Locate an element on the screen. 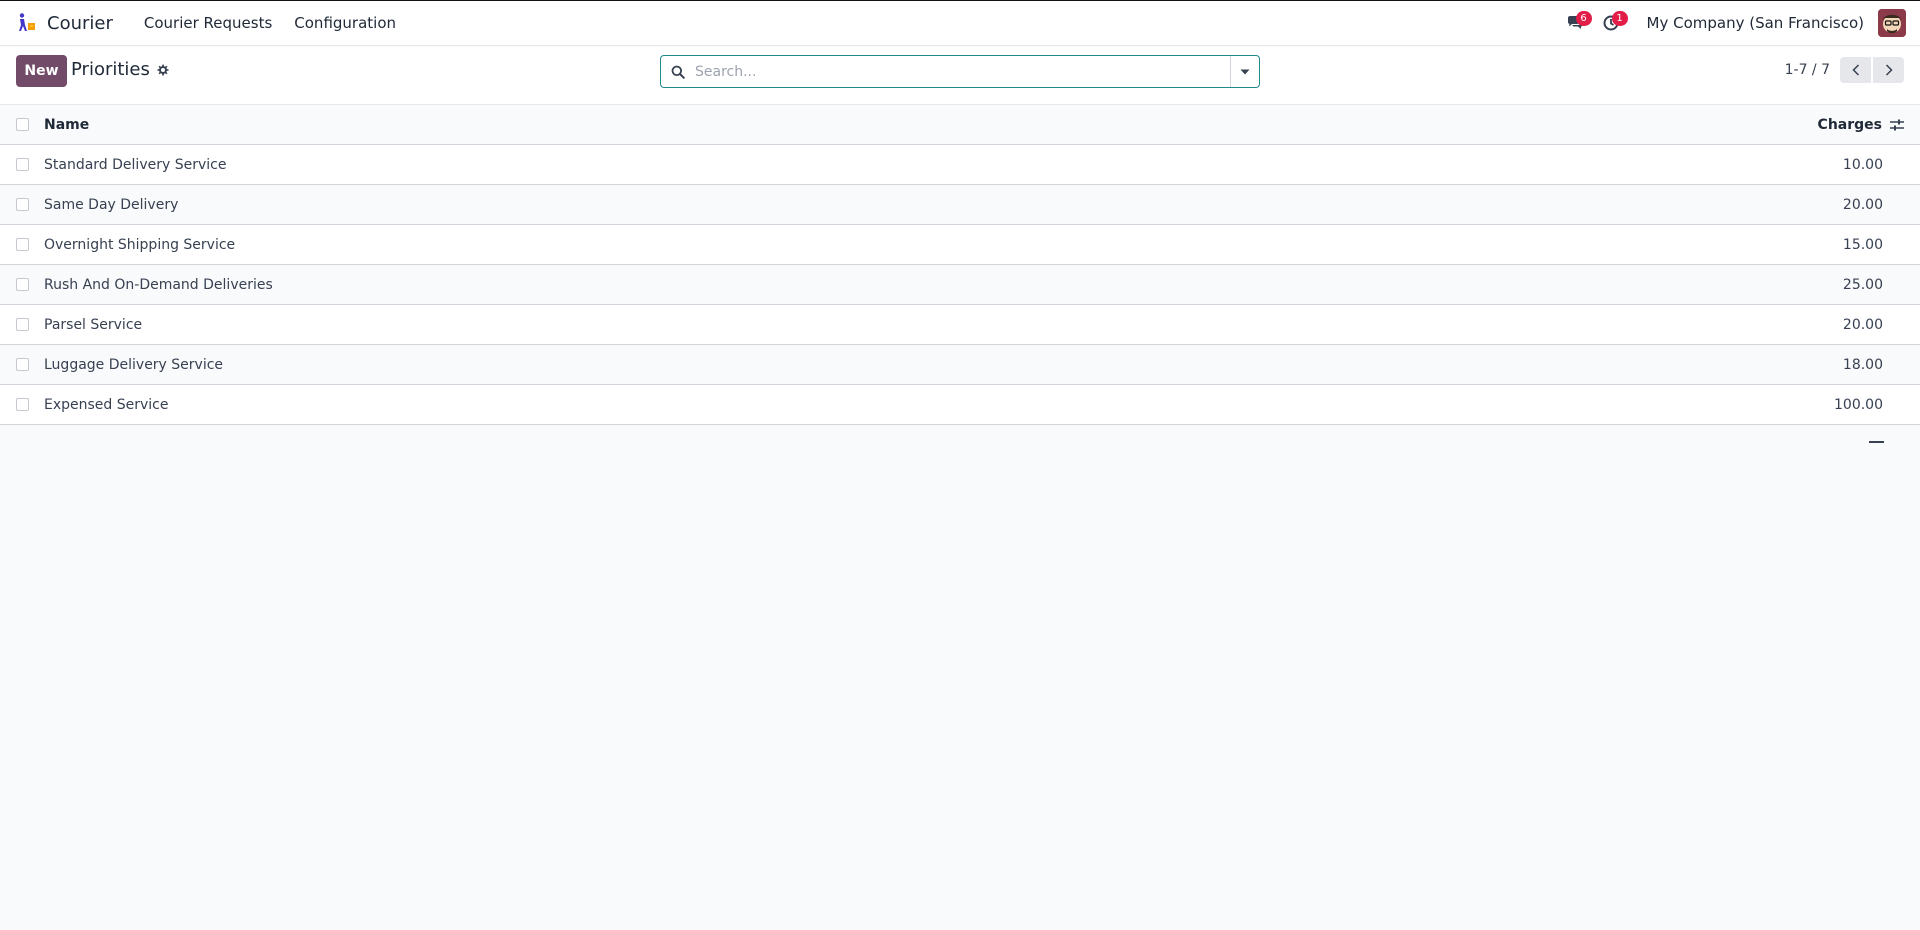 The image size is (1920, 930). search-bar is located at coordinates (960, 71).